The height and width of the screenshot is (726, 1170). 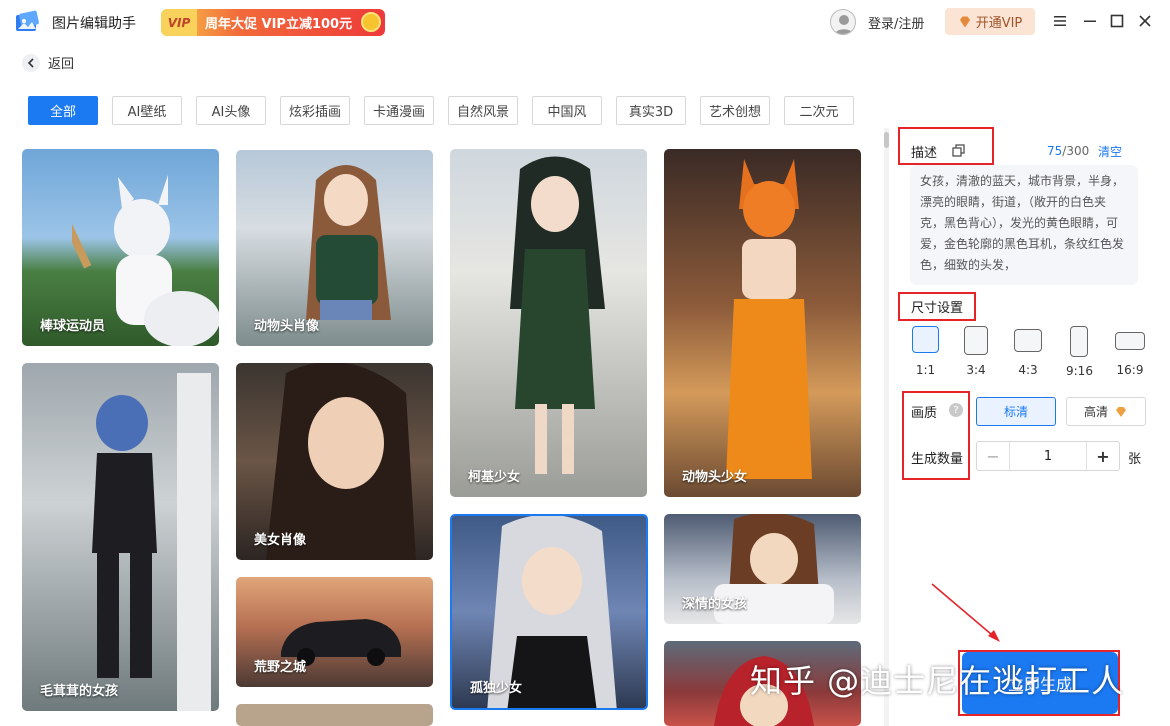 I want to click on open-vip-label: 开通VIP, so click(x=999, y=23).